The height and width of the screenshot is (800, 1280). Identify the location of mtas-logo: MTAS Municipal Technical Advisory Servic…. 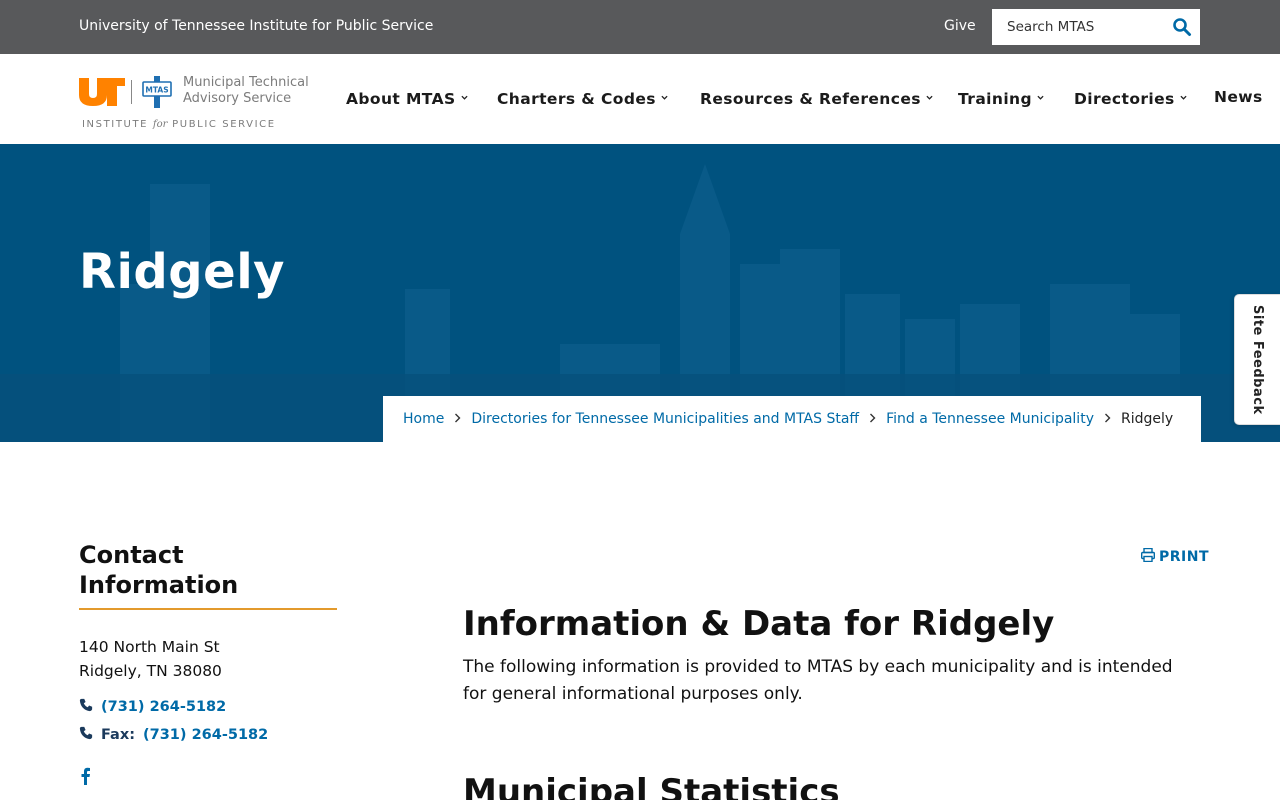
(199, 103).